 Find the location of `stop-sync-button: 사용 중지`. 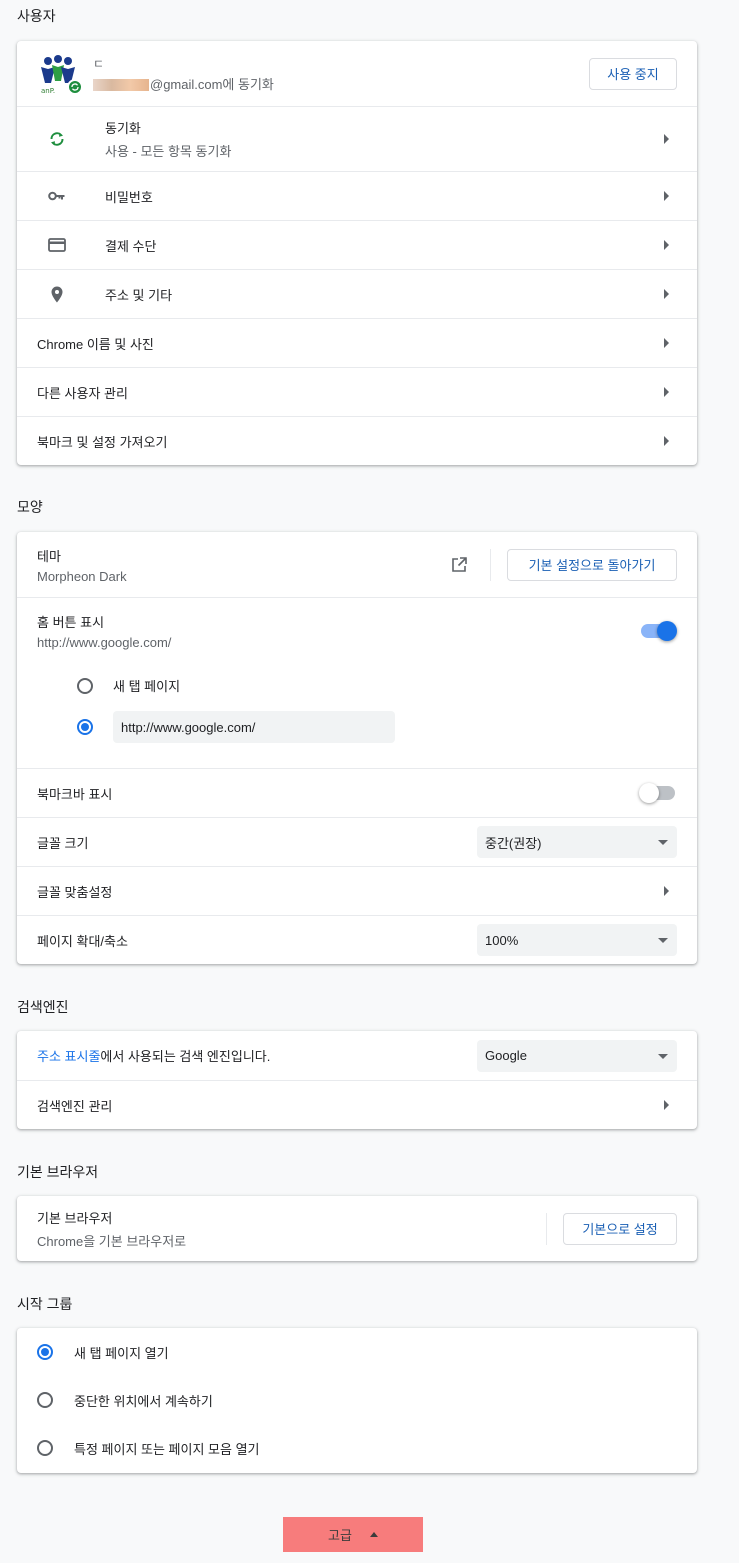

stop-sync-button: 사용 중지 is located at coordinates (633, 73).